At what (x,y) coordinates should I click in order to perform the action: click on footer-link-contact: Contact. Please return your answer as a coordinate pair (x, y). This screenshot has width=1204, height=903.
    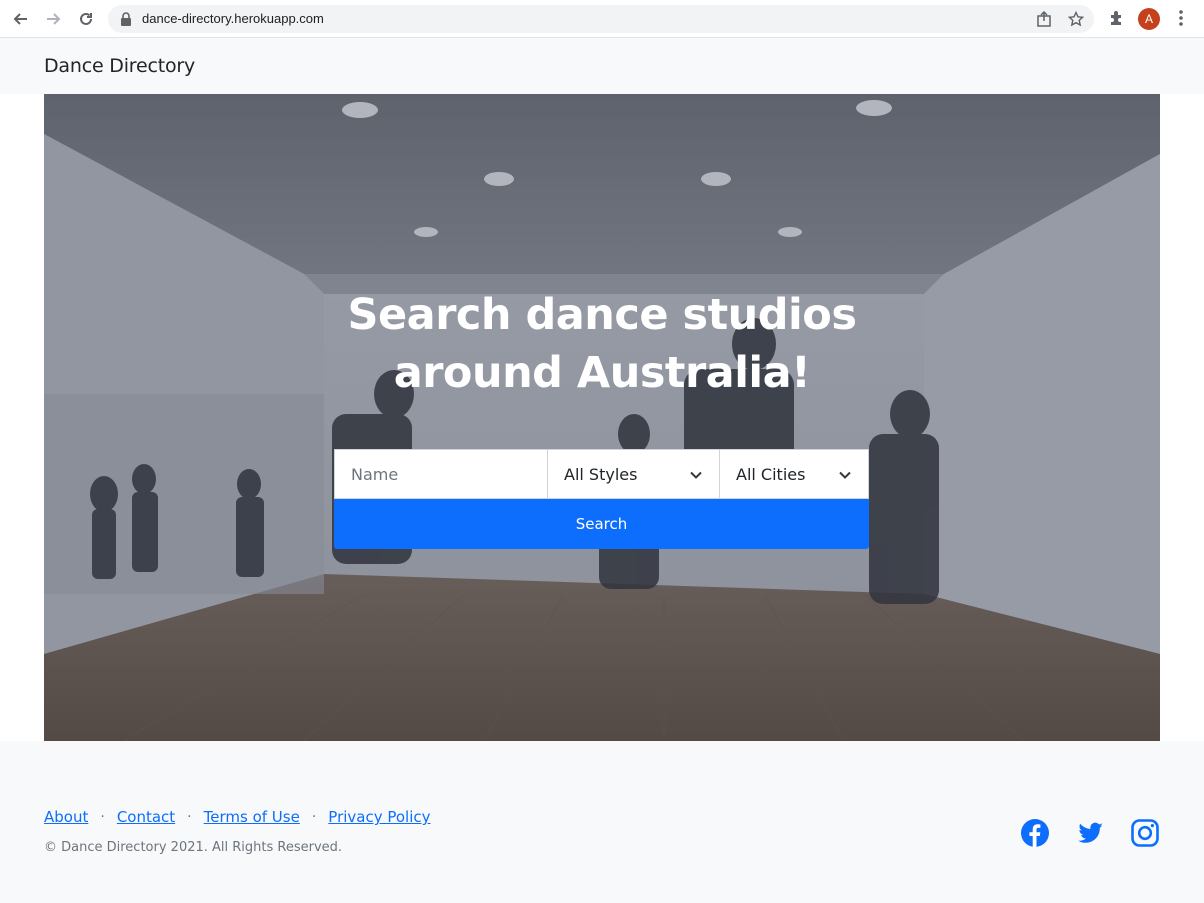
    Looking at the image, I should click on (146, 817).